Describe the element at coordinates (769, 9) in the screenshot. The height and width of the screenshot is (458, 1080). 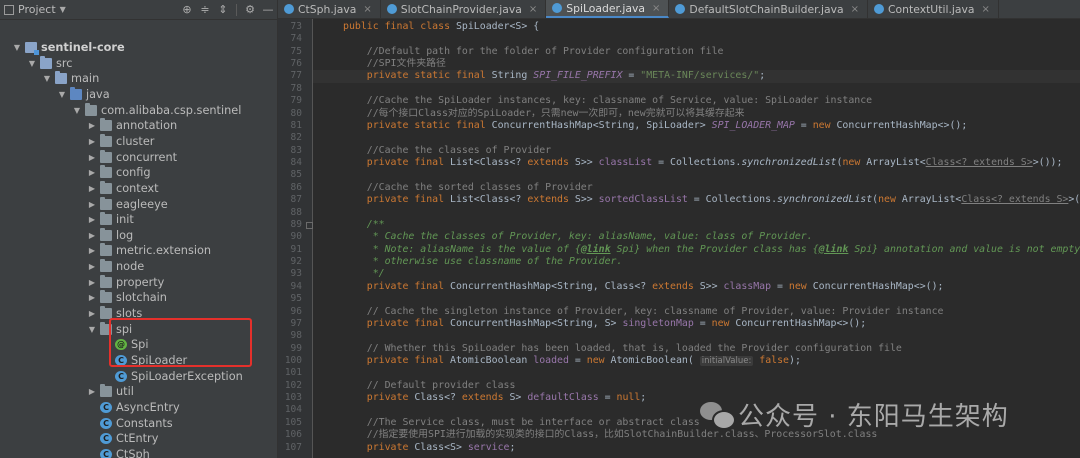
I see `editor-tab: DefaultSlotChainBuilder.java ×` at that location.